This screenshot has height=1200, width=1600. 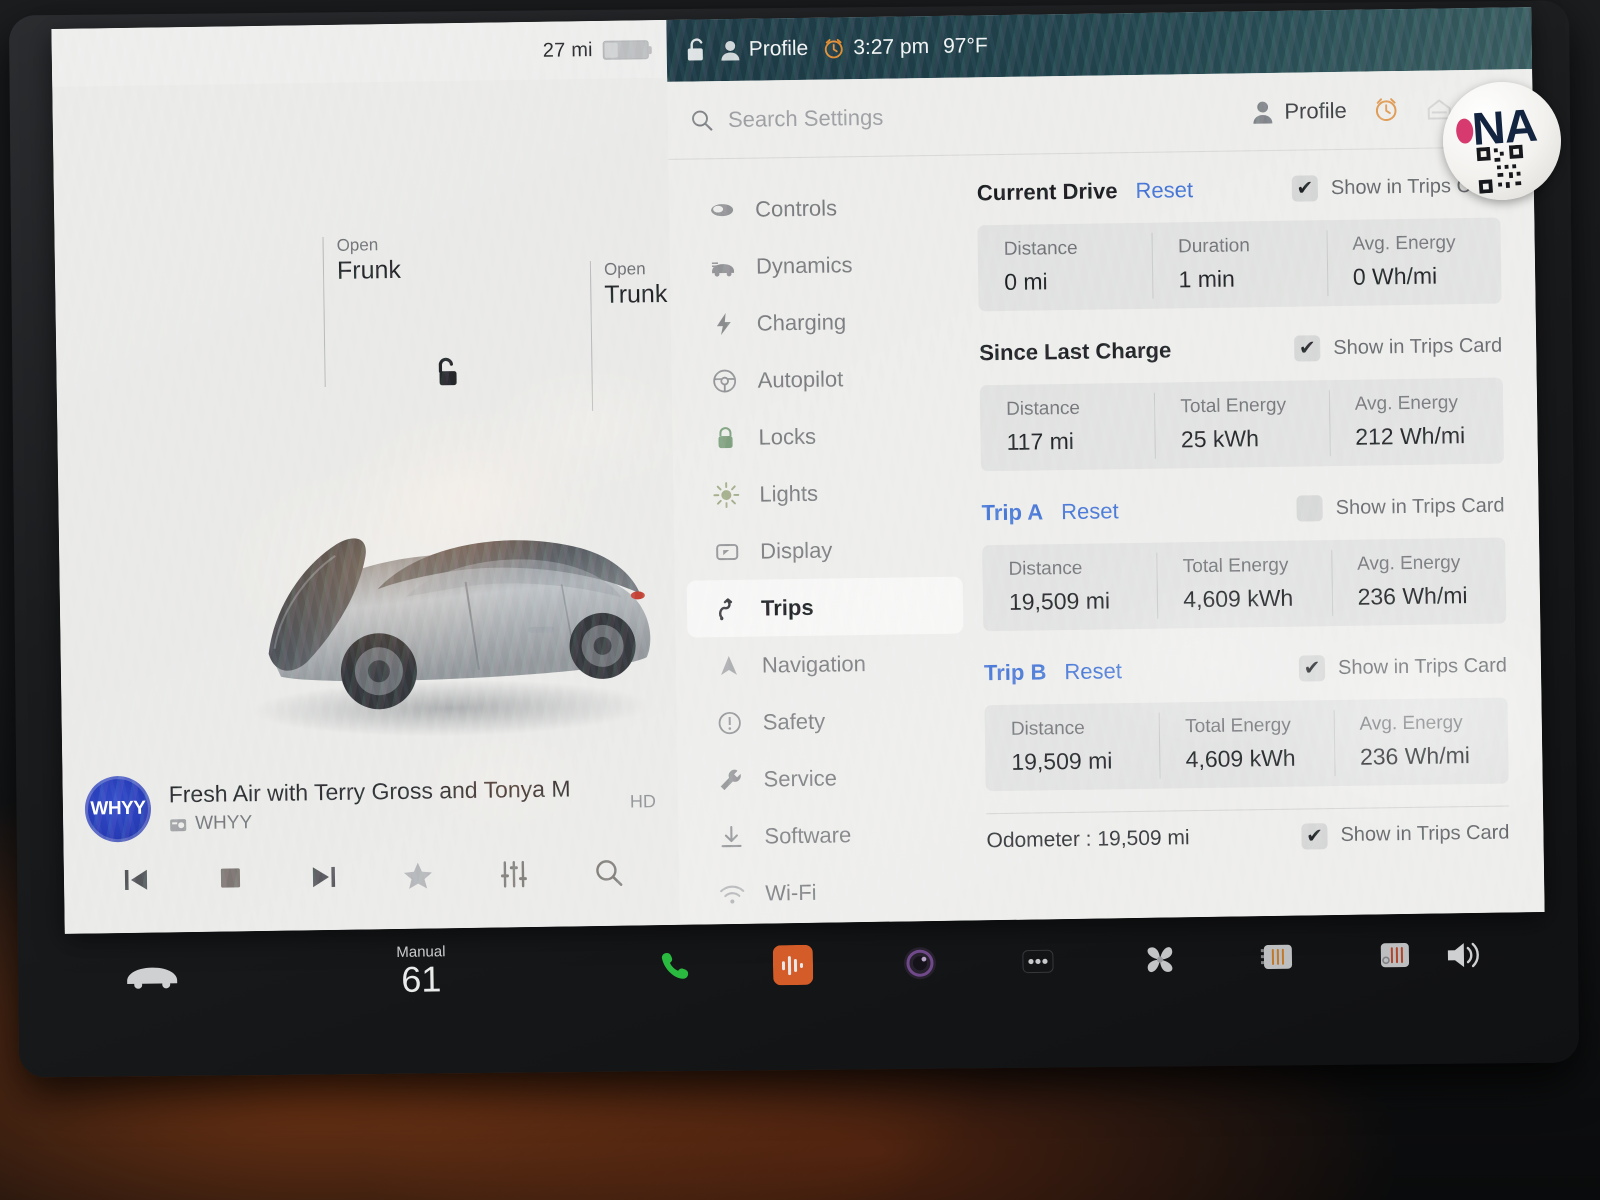 I want to click on sidebar-item-trips: Trips, so click(x=825, y=607).